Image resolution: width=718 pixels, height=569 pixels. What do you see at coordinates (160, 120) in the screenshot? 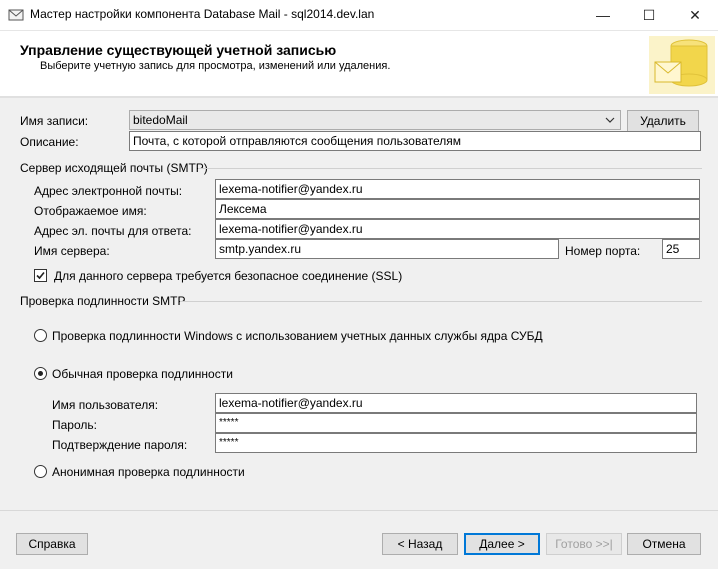
I see `account-name-value: bitedoMail` at bounding box center [160, 120].